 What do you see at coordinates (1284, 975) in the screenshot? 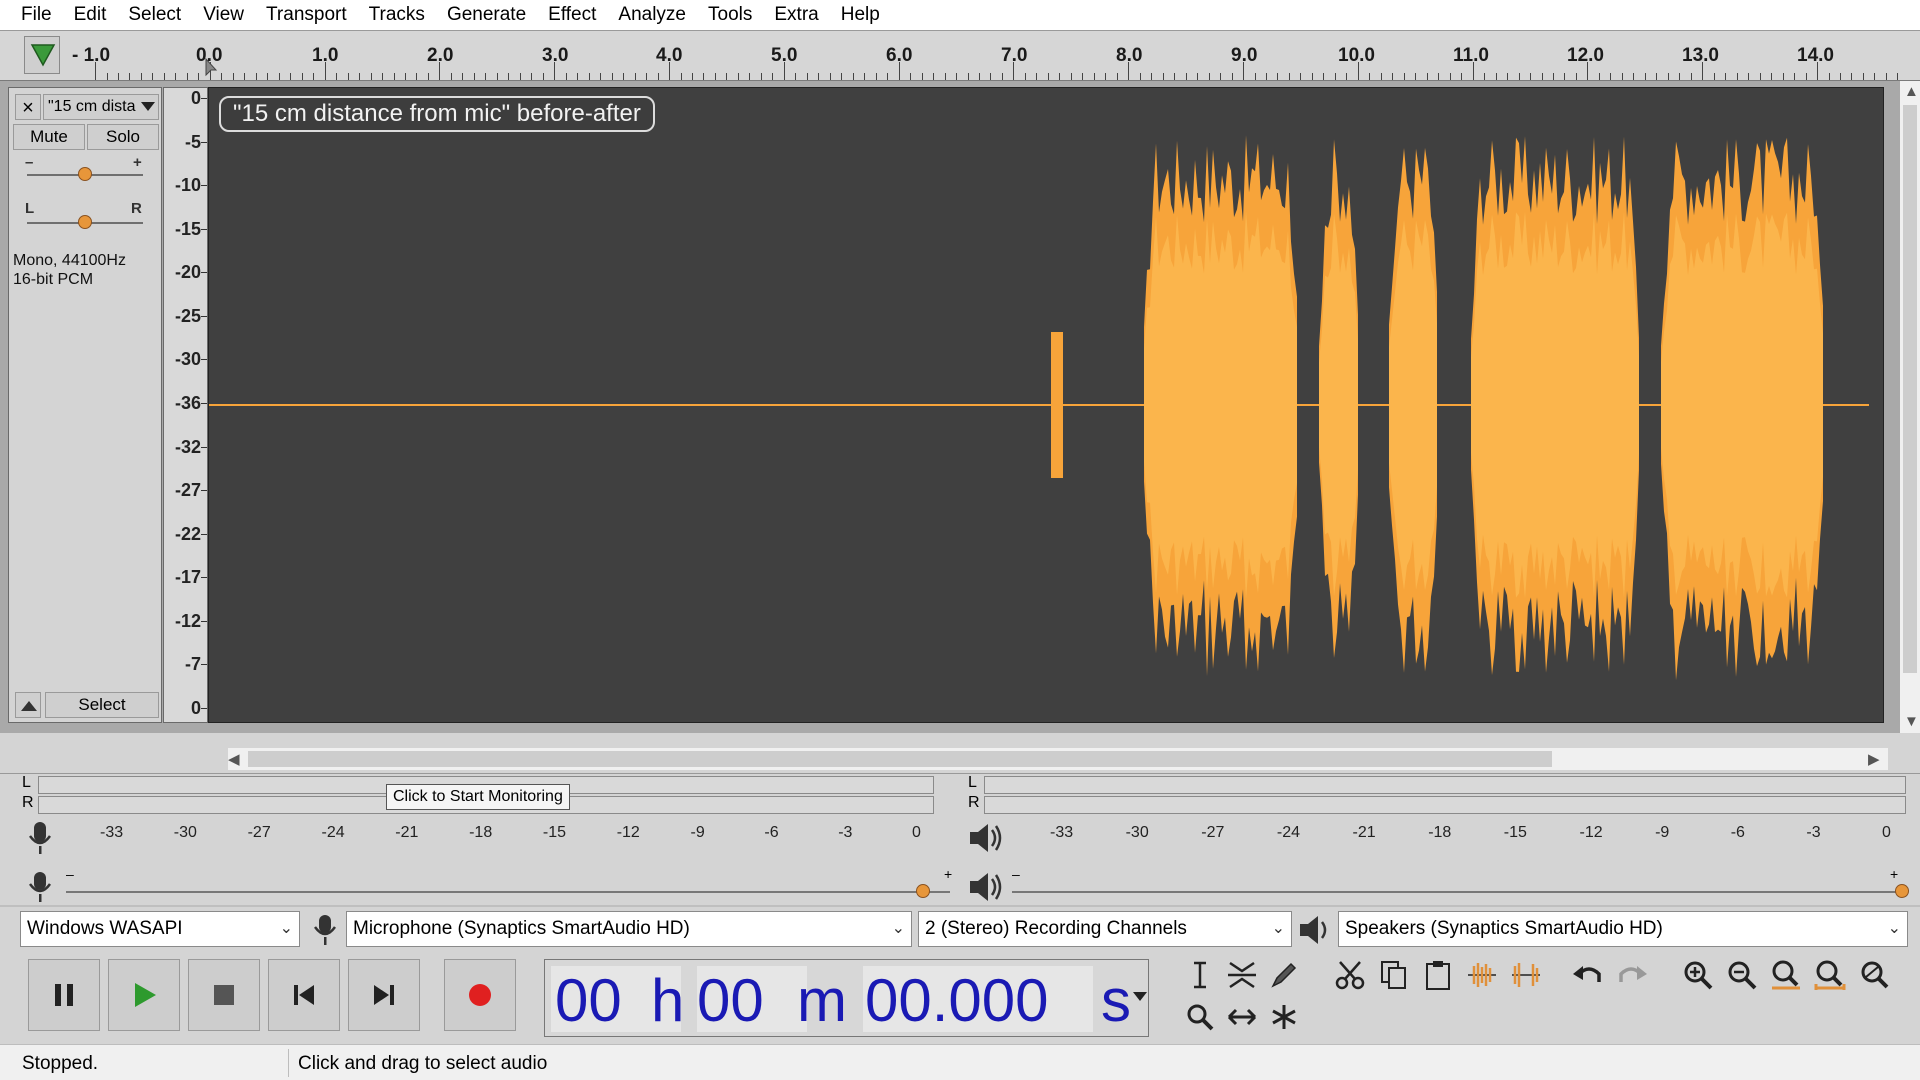
I see `draw-tool-button` at bounding box center [1284, 975].